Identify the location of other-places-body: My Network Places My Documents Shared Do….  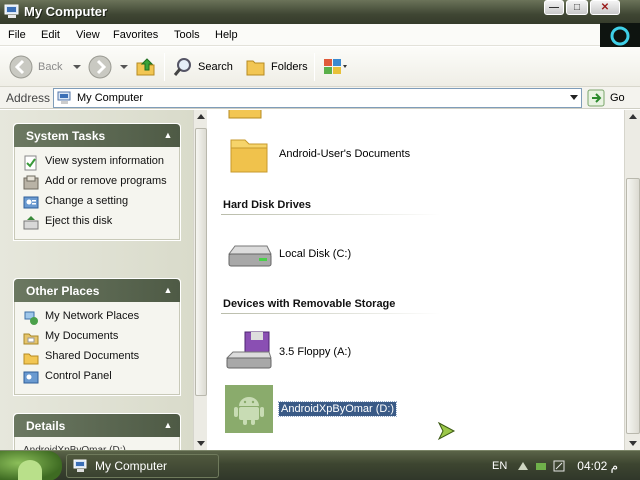
(97, 348).